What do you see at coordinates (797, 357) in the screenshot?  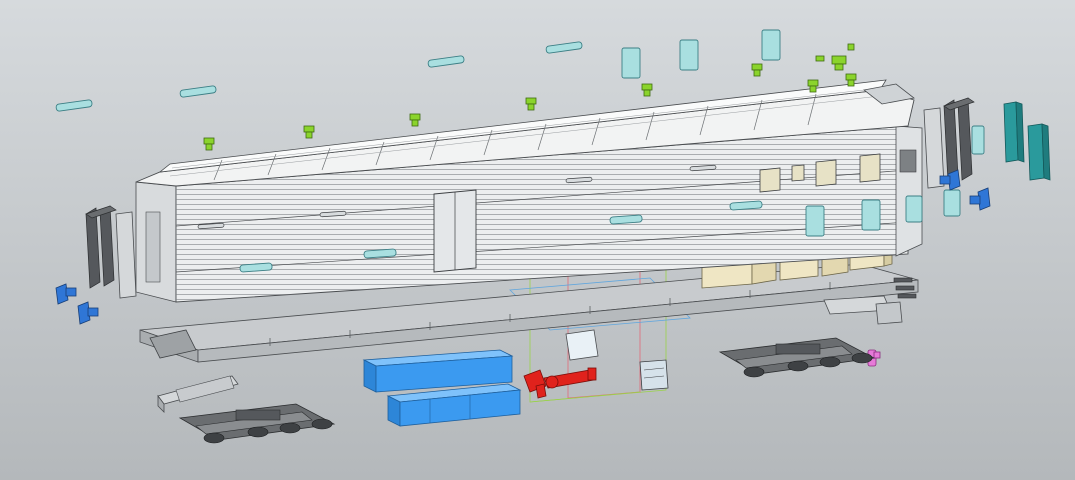 I see `rear-truck` at bounding box center [797, 357].